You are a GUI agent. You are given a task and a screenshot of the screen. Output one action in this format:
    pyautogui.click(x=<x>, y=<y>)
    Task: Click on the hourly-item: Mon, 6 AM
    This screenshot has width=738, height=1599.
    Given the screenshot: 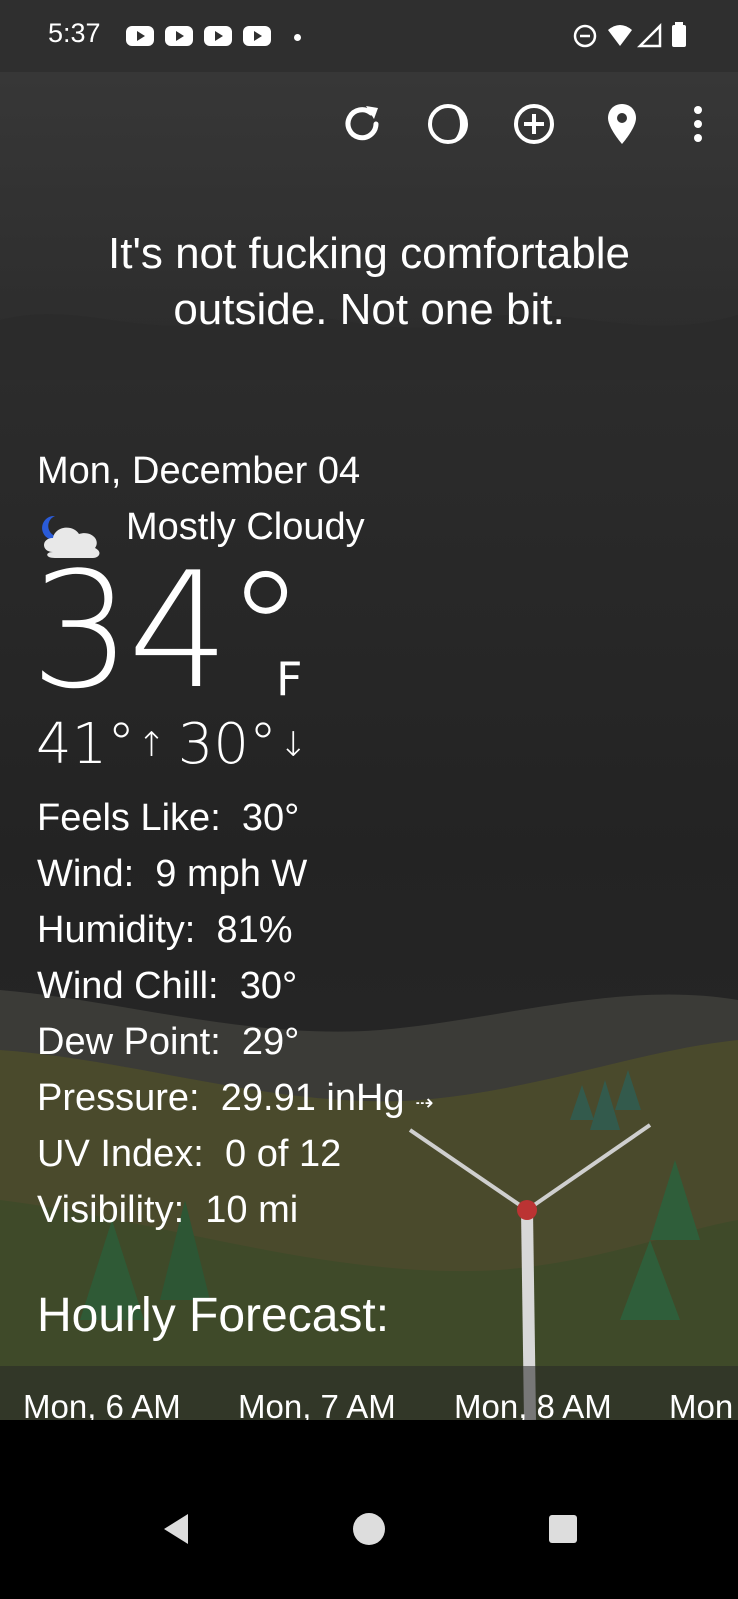 What is the action you would take?
    pyautogui.click(x=102, y=1404)
    